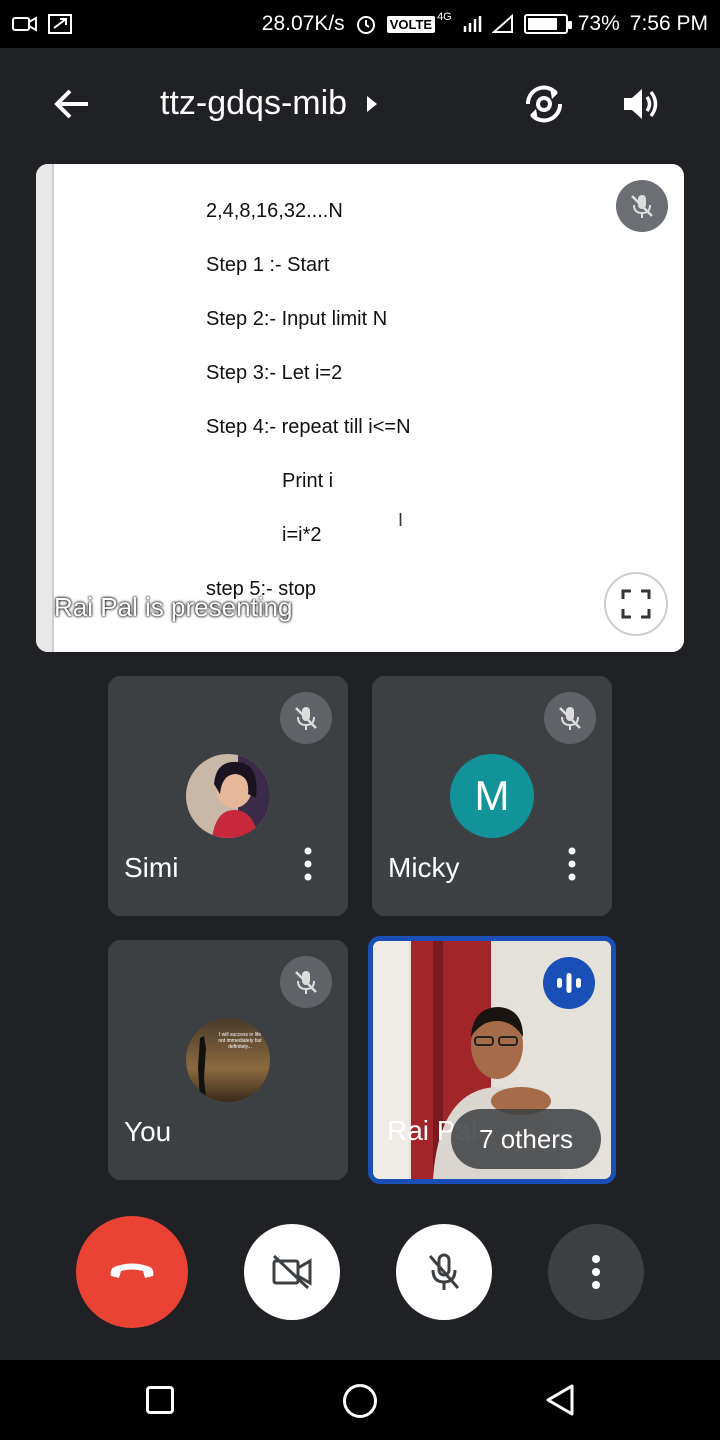 Image resolution: width=720 pixels, height=1440 pixels. Describe the element at coordinates (268, 265) in the screenshot. I see `doc-line: Step 1 :- Start` at that location.